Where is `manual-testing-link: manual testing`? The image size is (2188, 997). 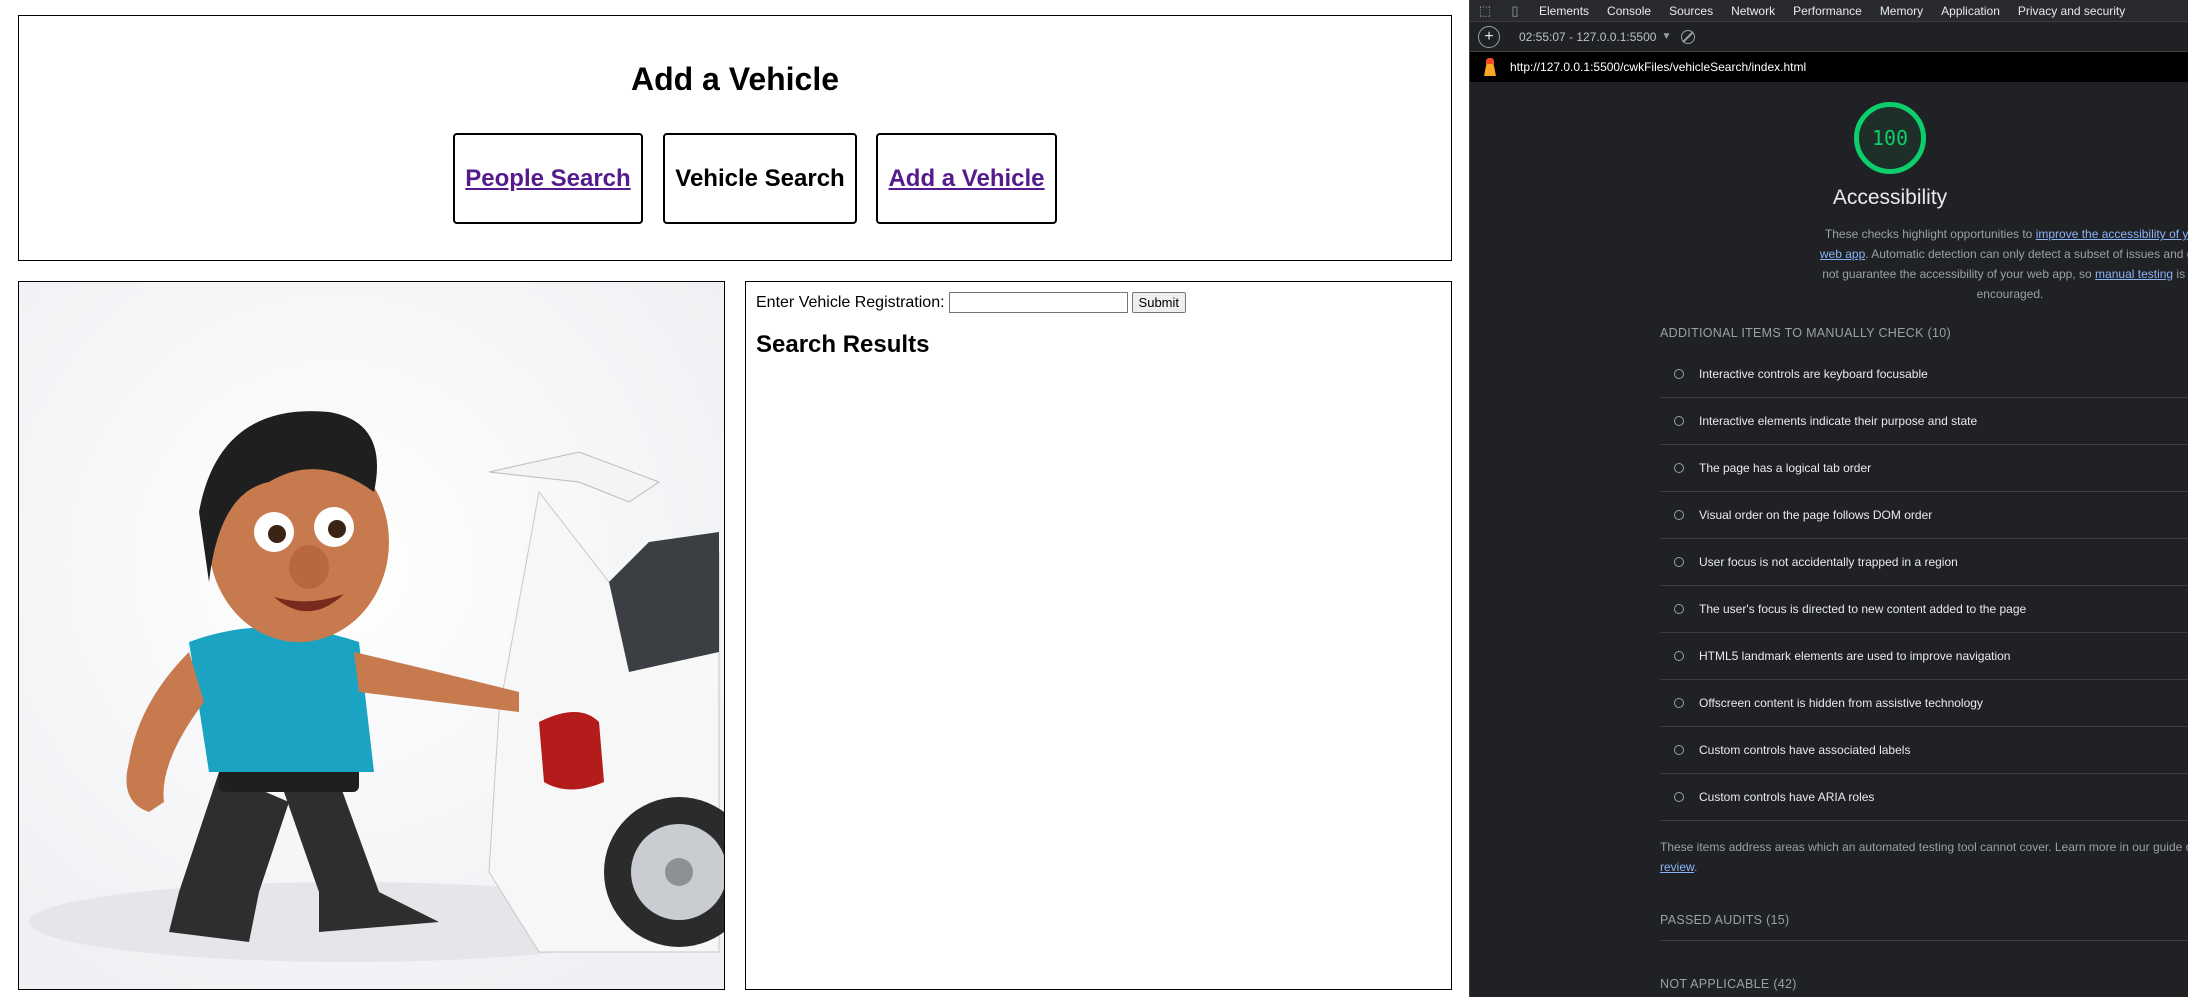 manual-testing-link: manual testing is located at coordinates (2134, 274).